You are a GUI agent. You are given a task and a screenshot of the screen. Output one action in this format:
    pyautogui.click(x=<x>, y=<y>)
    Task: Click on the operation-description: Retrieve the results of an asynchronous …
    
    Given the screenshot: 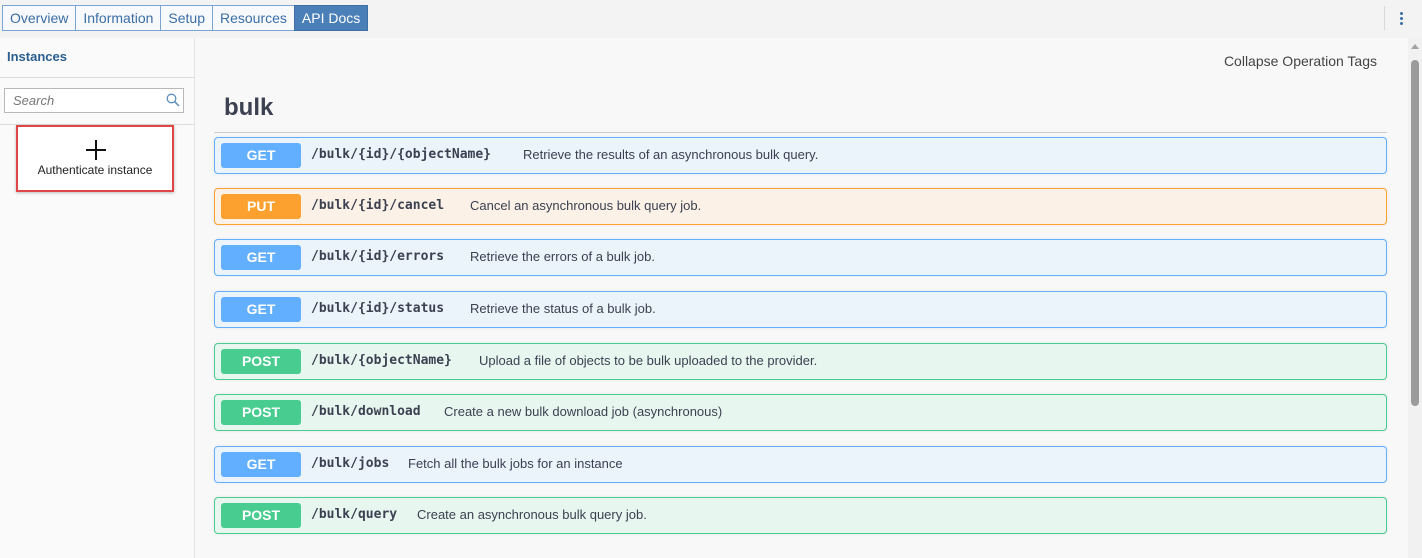 What is the action you would take?
    pyautogui.click(x=671, y=154)
    